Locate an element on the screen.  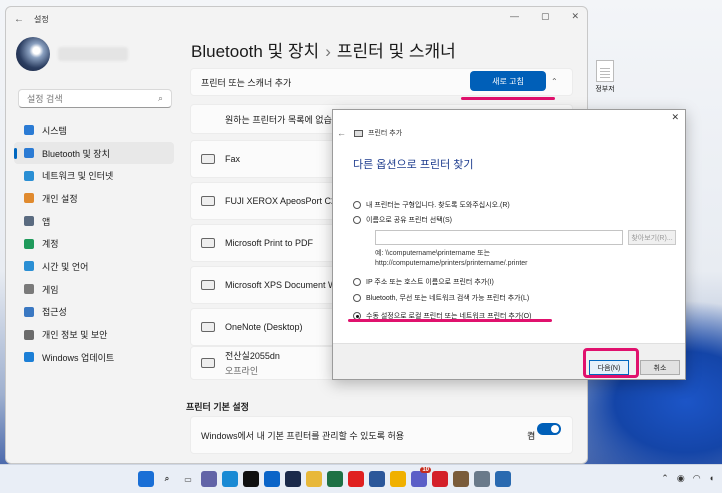
wifi-tray-icon: ◠ is located at coordinates (697, 478).